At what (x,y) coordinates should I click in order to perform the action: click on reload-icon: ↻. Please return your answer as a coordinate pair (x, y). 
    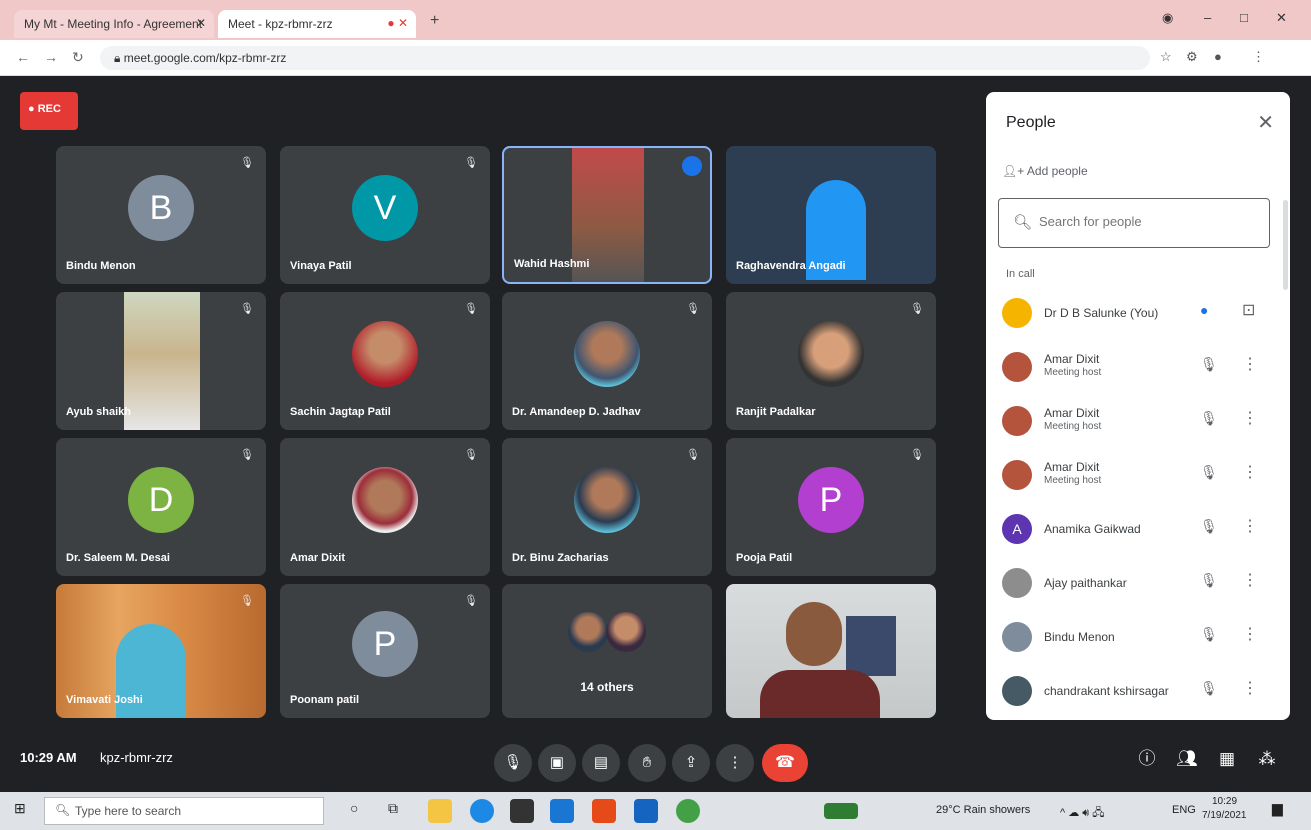
    Looking at the image, I should click on (78, 57).